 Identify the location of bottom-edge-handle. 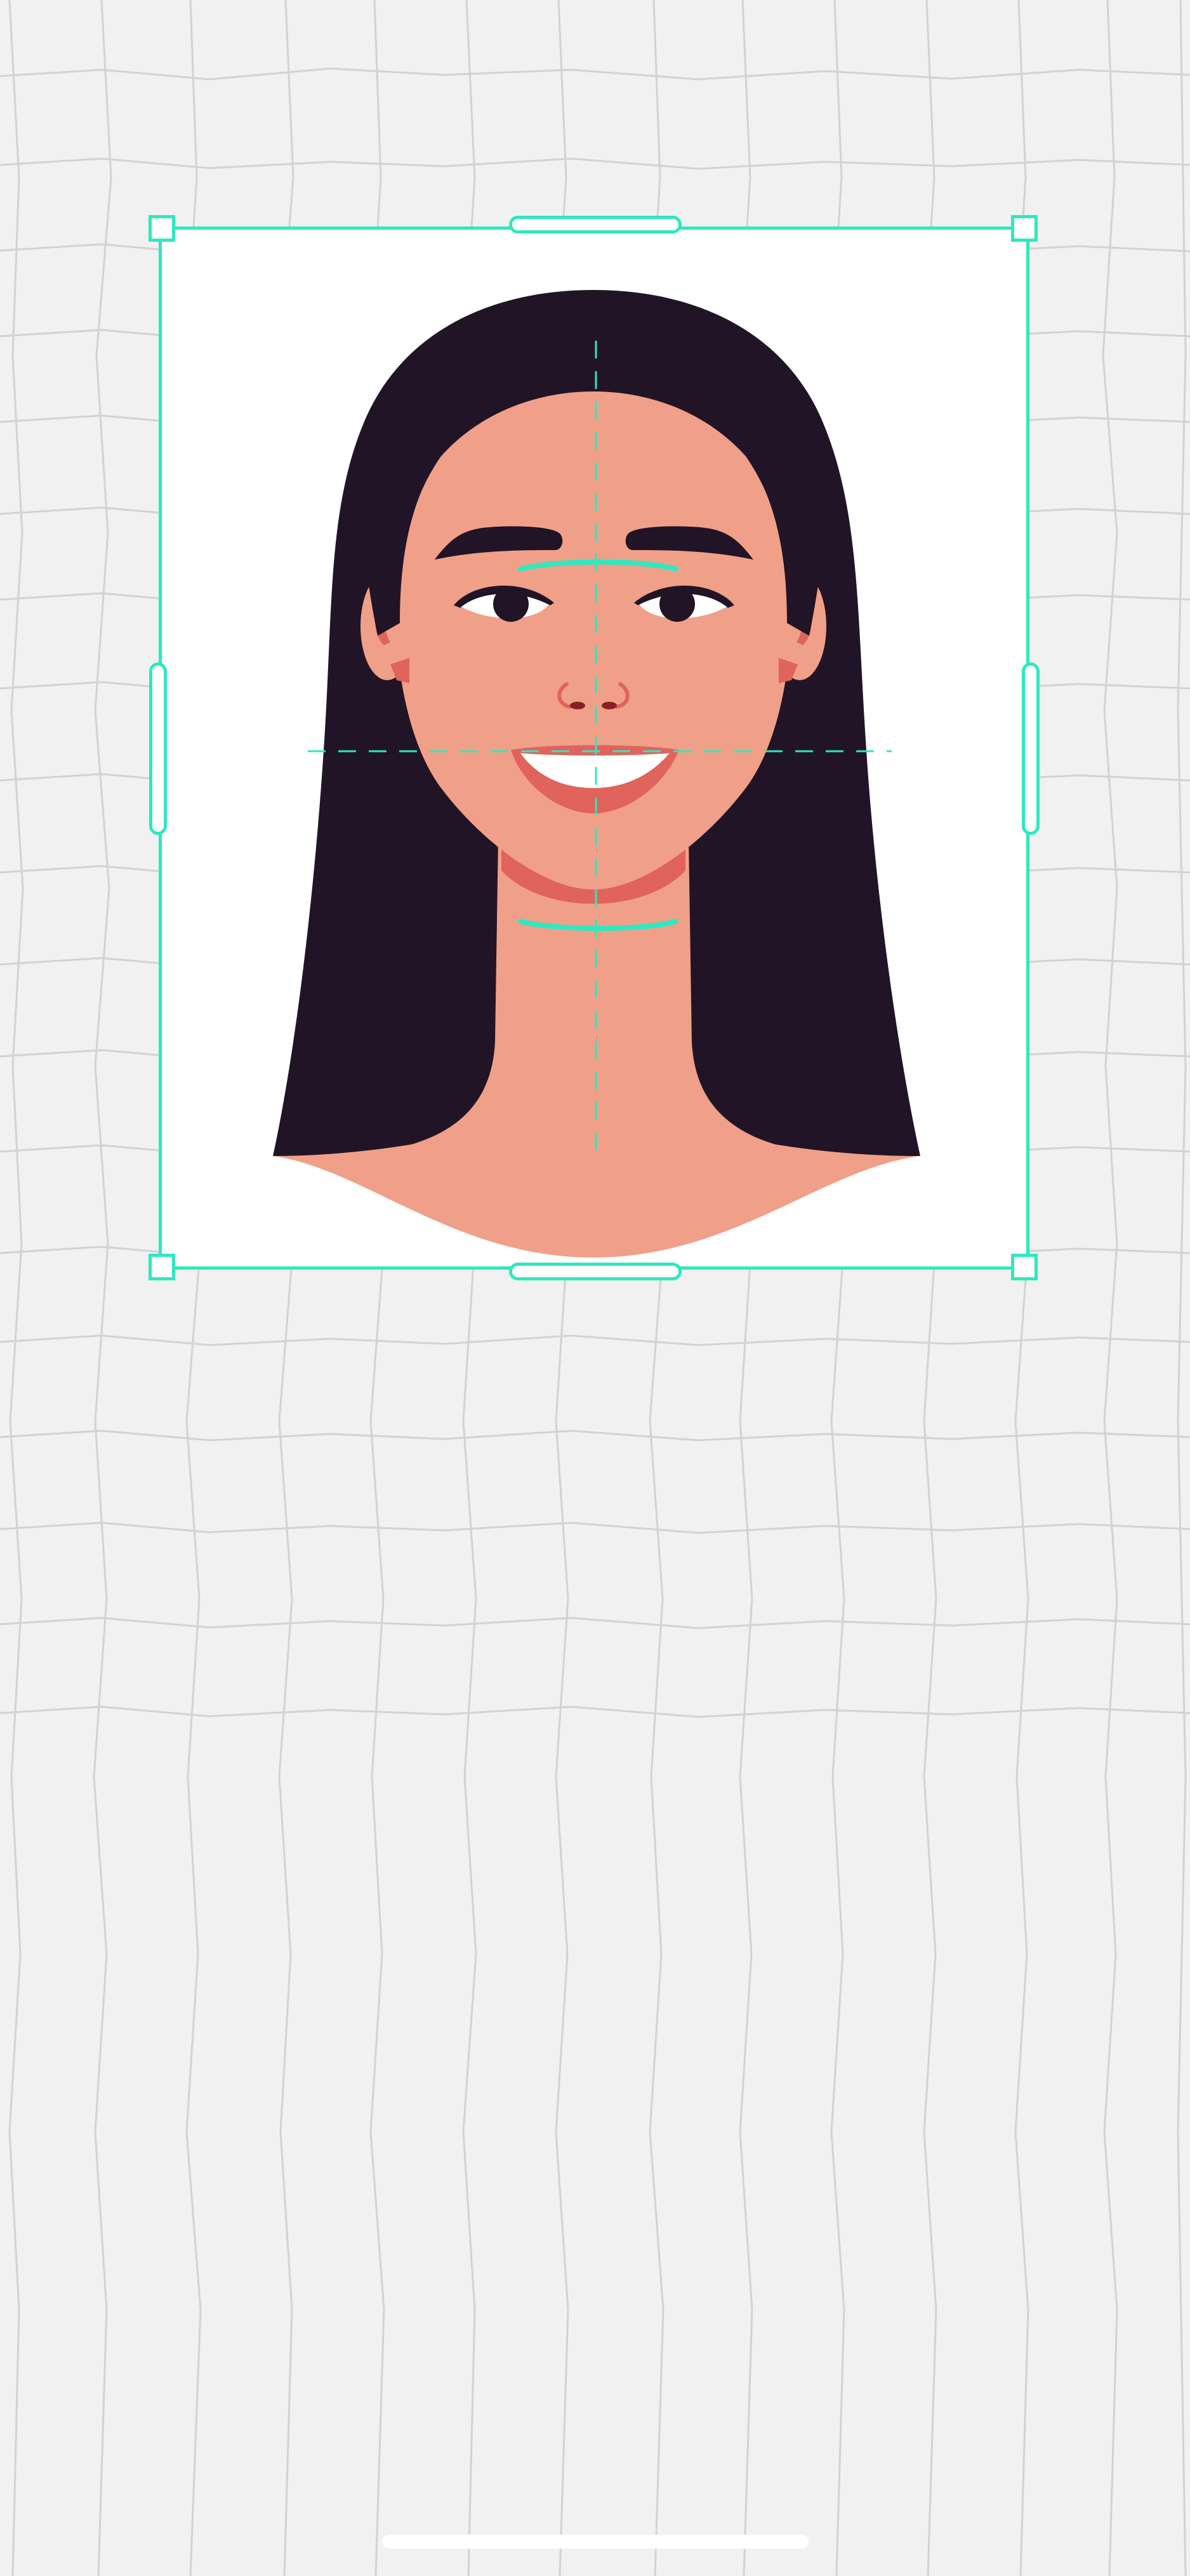
(595, 1271).